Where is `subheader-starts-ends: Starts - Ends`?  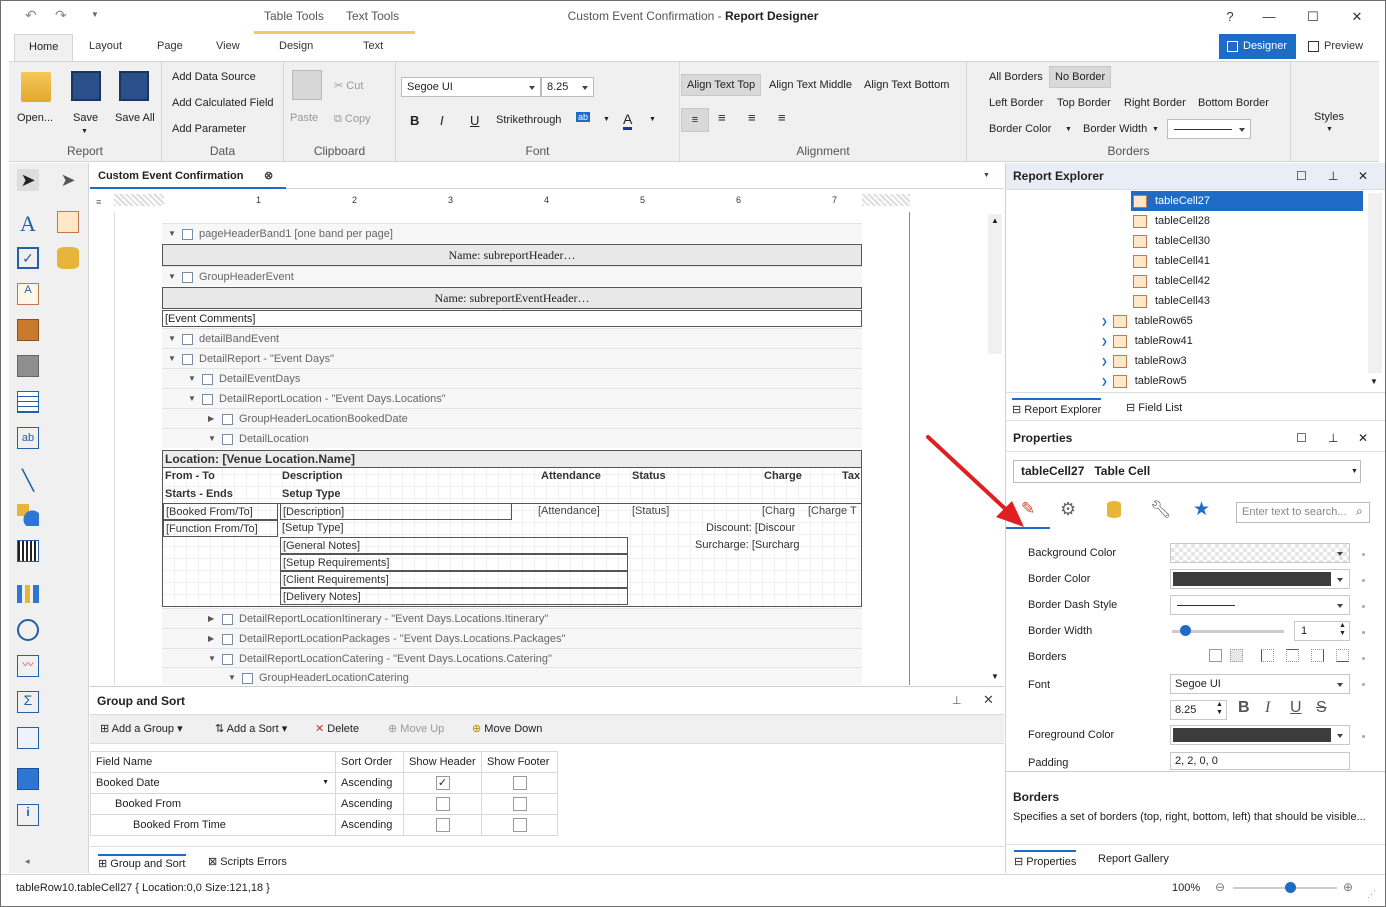
subheader-starts-ends: Starts - Ends is located at coordinates (220, 494).